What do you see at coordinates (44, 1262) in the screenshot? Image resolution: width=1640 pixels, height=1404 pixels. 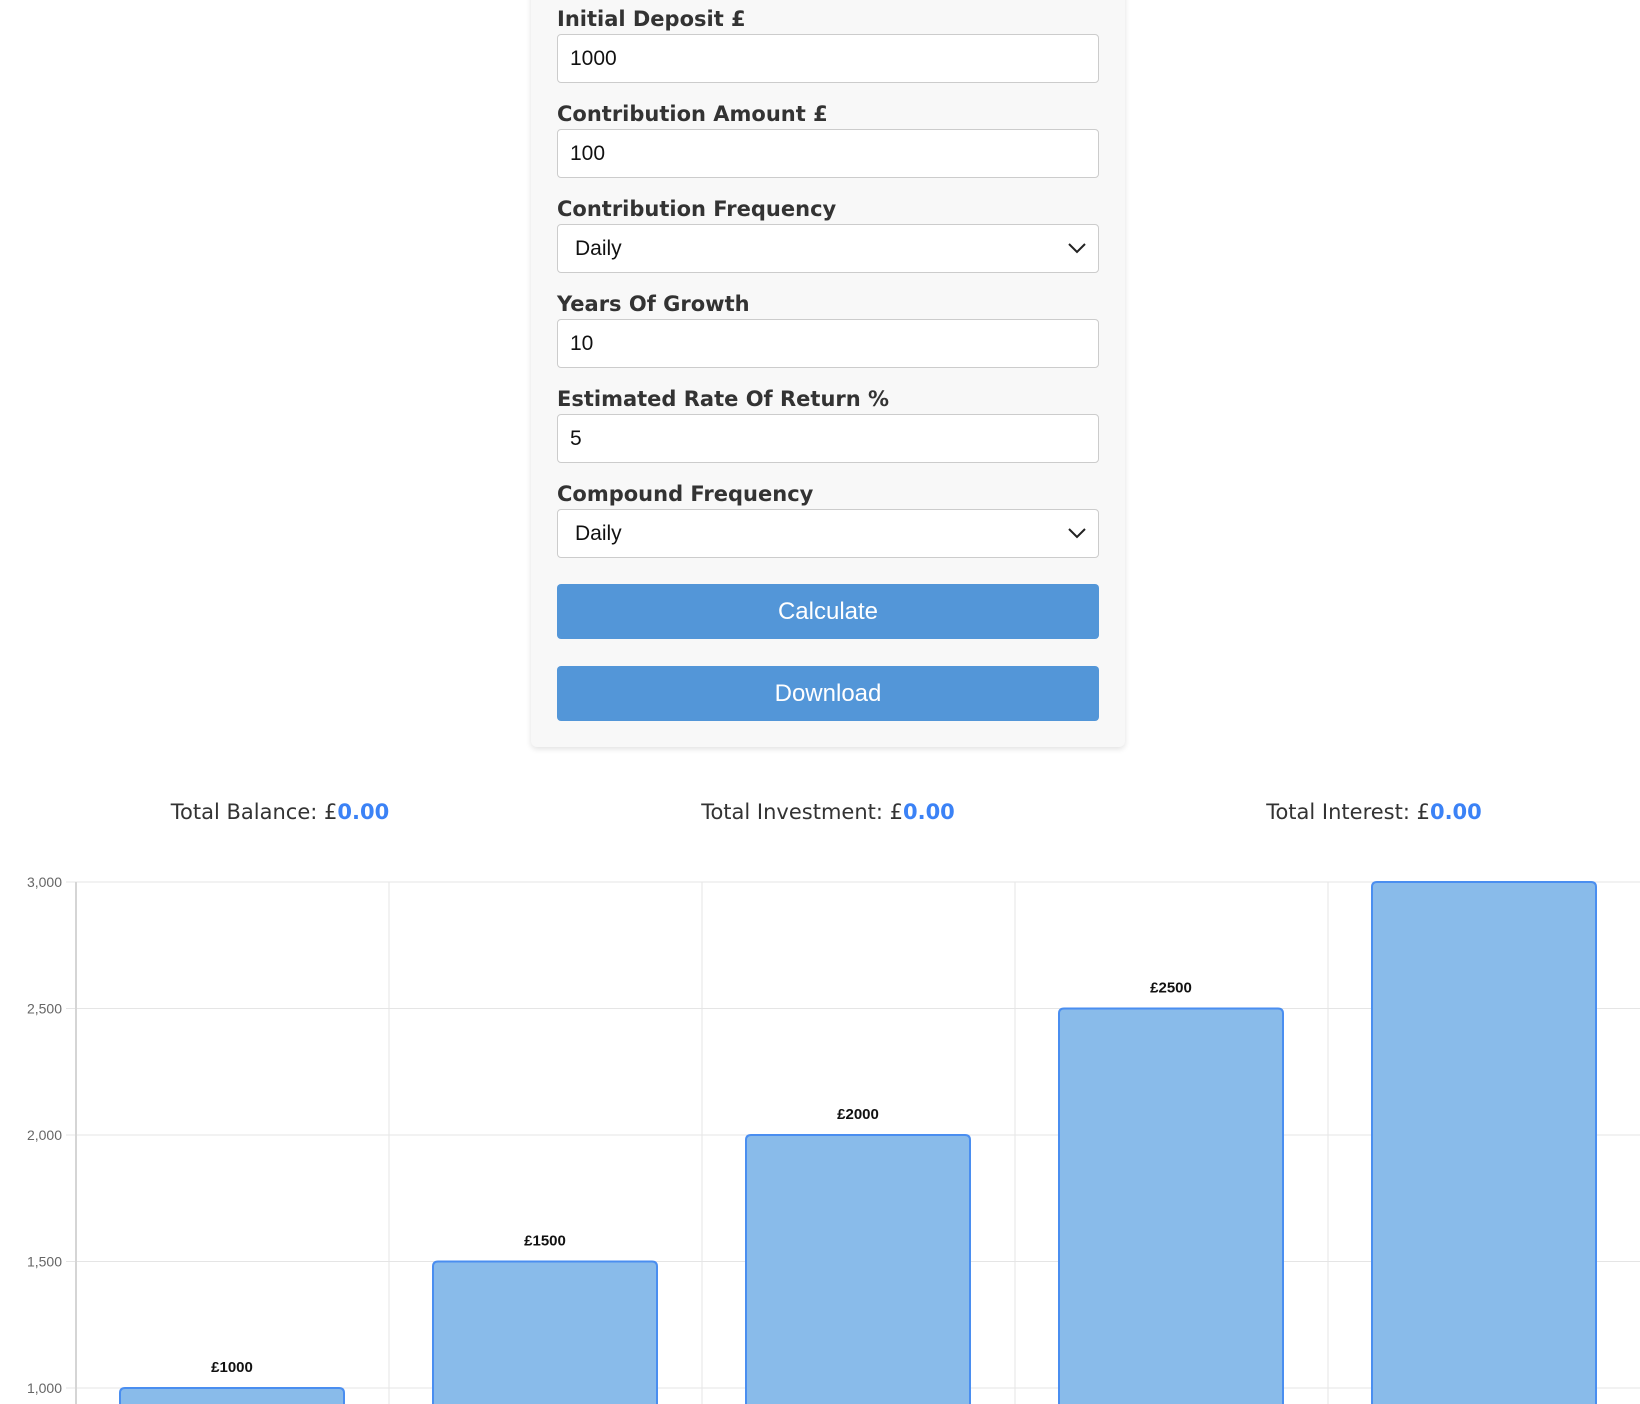 I see `y-tick-label: 1,500` at bounding box center [44, 1262].